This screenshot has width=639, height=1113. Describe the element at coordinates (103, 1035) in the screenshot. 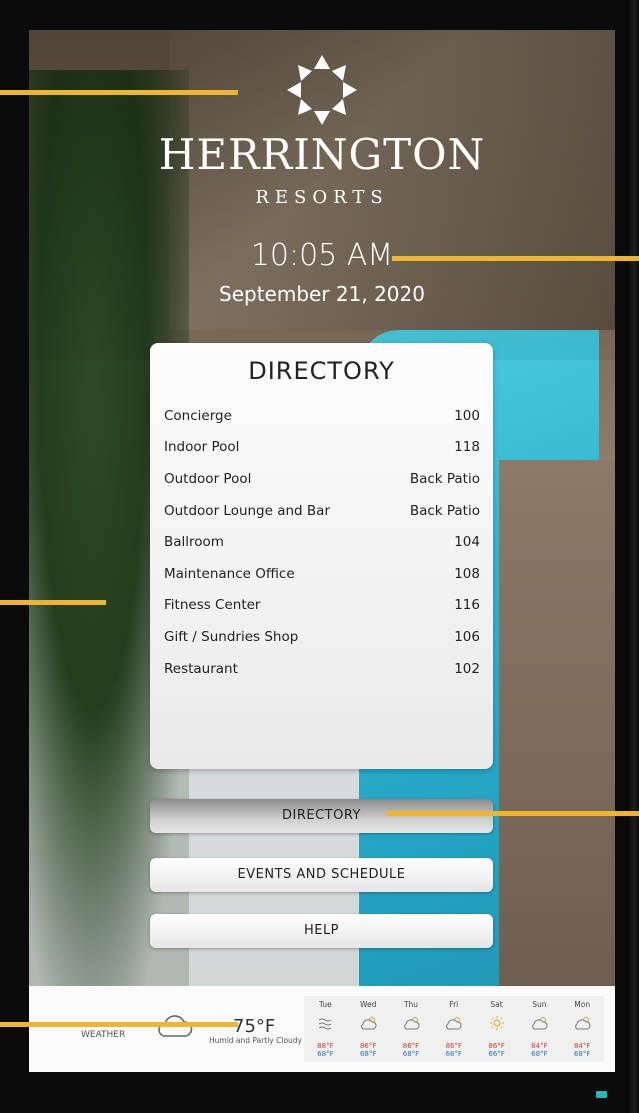

I see `weather-label: WEATHER` at that location.